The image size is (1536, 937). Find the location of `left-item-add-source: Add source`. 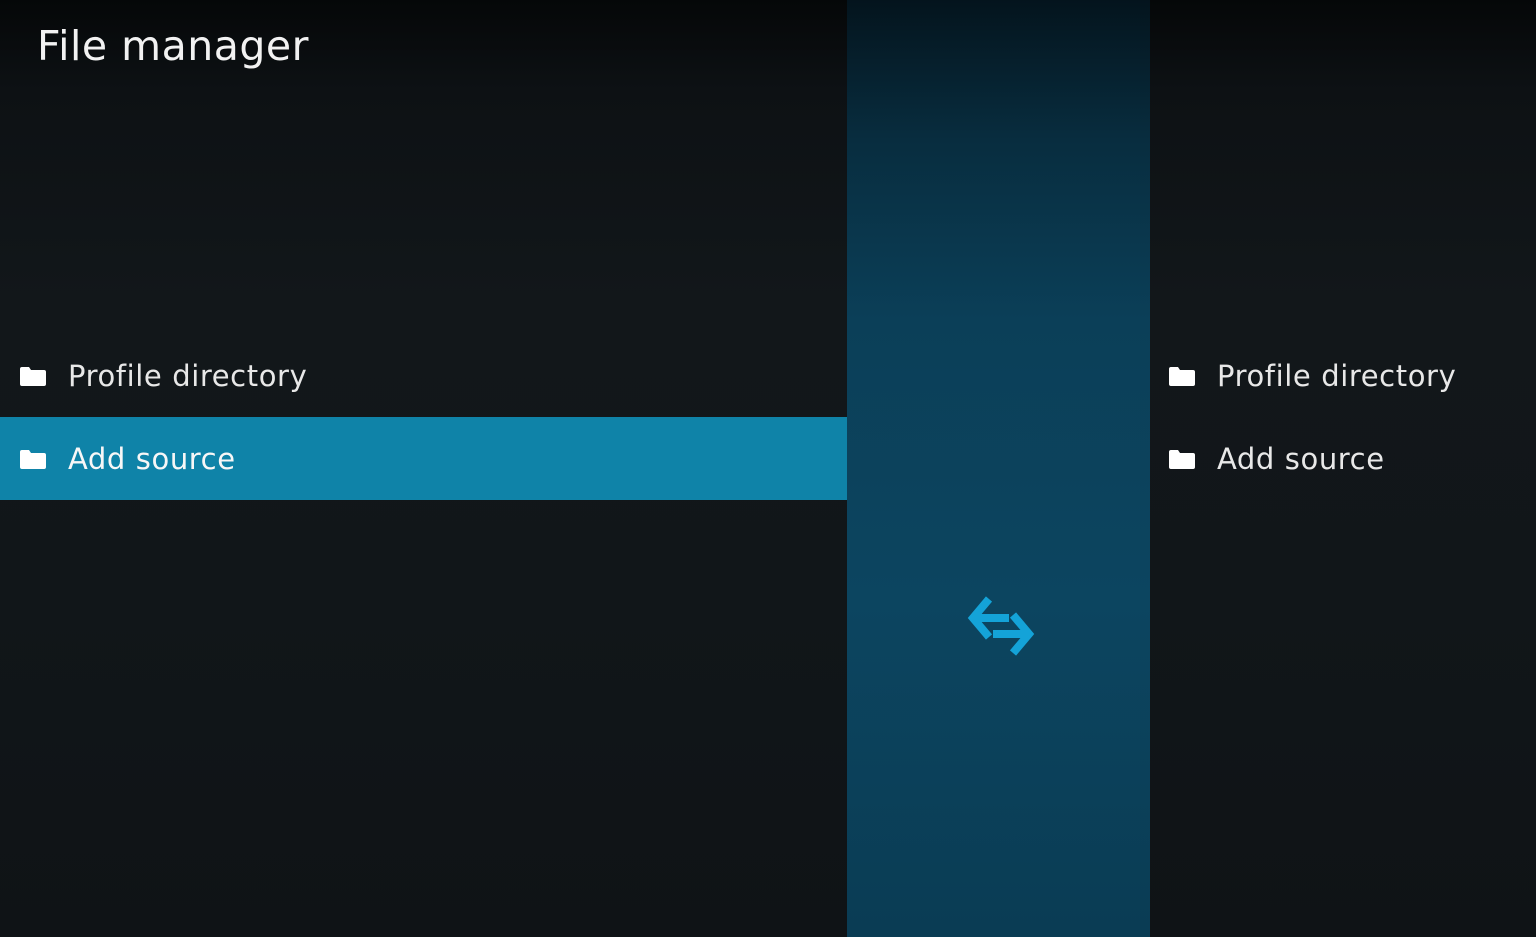

left-item-add-source: Add source is located at coordinates (423, 458).